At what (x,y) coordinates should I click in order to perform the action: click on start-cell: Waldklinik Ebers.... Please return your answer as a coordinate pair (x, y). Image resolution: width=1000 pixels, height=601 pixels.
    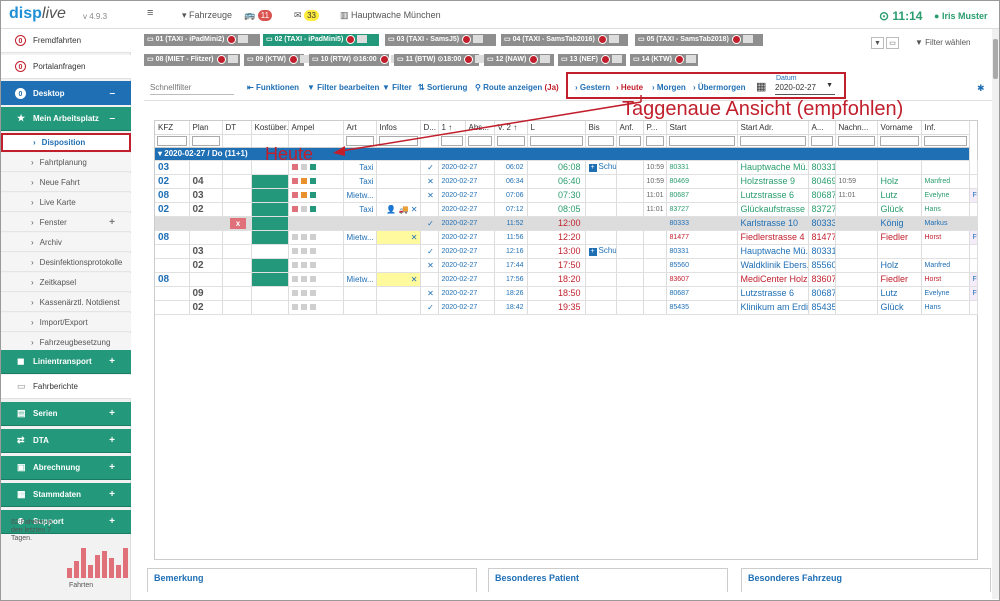
    Looking at the image, I should click on (773, 265).